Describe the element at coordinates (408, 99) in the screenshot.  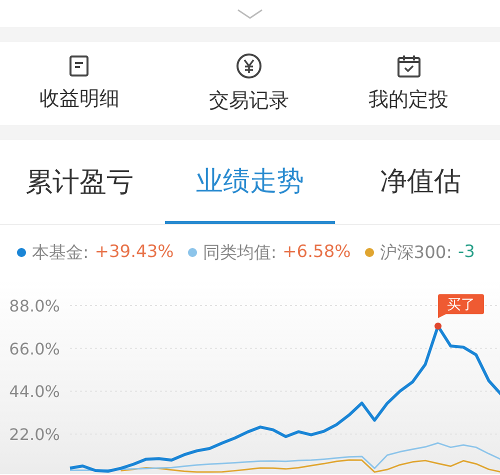
I see `shortcut-label: 我的定投` at that location.